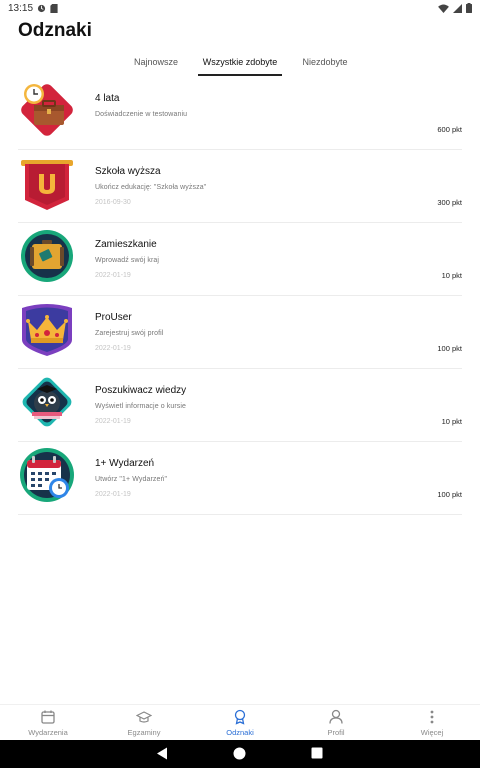 The width and height of the screenshot is (480, 768). I want to click on tab-najnowsze: Najnowsze, so click(156, 65).